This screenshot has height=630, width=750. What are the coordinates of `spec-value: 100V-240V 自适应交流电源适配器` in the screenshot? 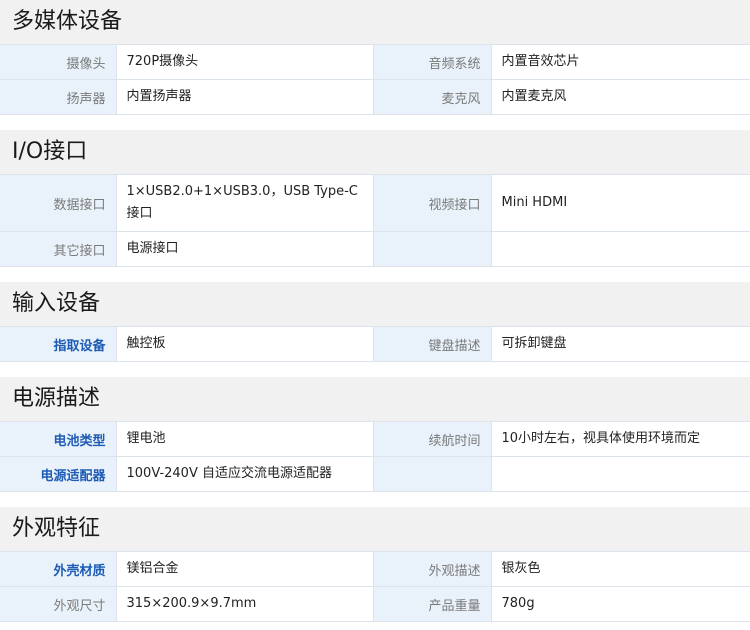 It's located at (245, 474).